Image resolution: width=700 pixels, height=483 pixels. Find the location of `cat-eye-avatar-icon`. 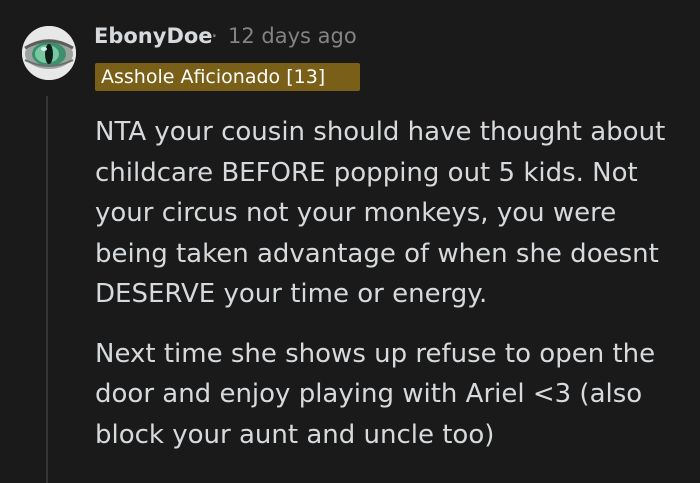

cat-eye-avatar-icon is located at coordinates (49, 53).